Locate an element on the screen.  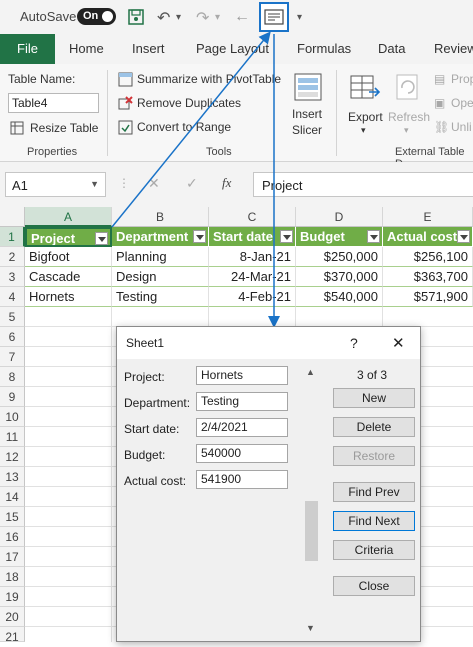
table-cell: Hornets is located at coordinates (68, 297).